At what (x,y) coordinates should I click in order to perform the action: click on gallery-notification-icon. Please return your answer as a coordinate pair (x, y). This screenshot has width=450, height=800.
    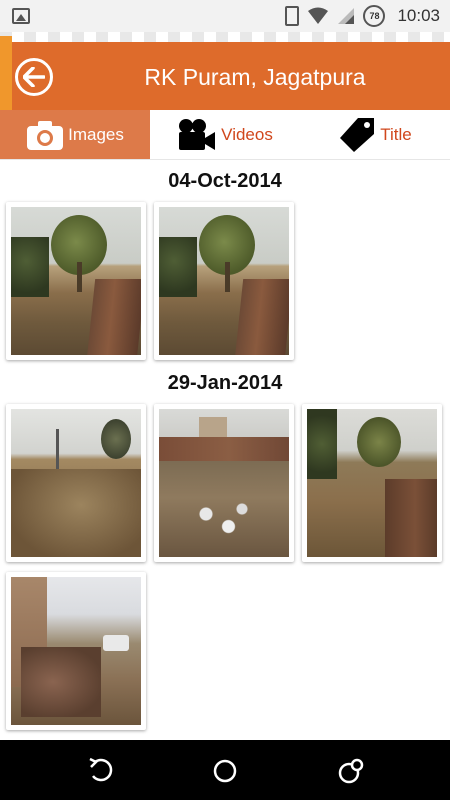
    Looking at the image, I should click on (21, 16).